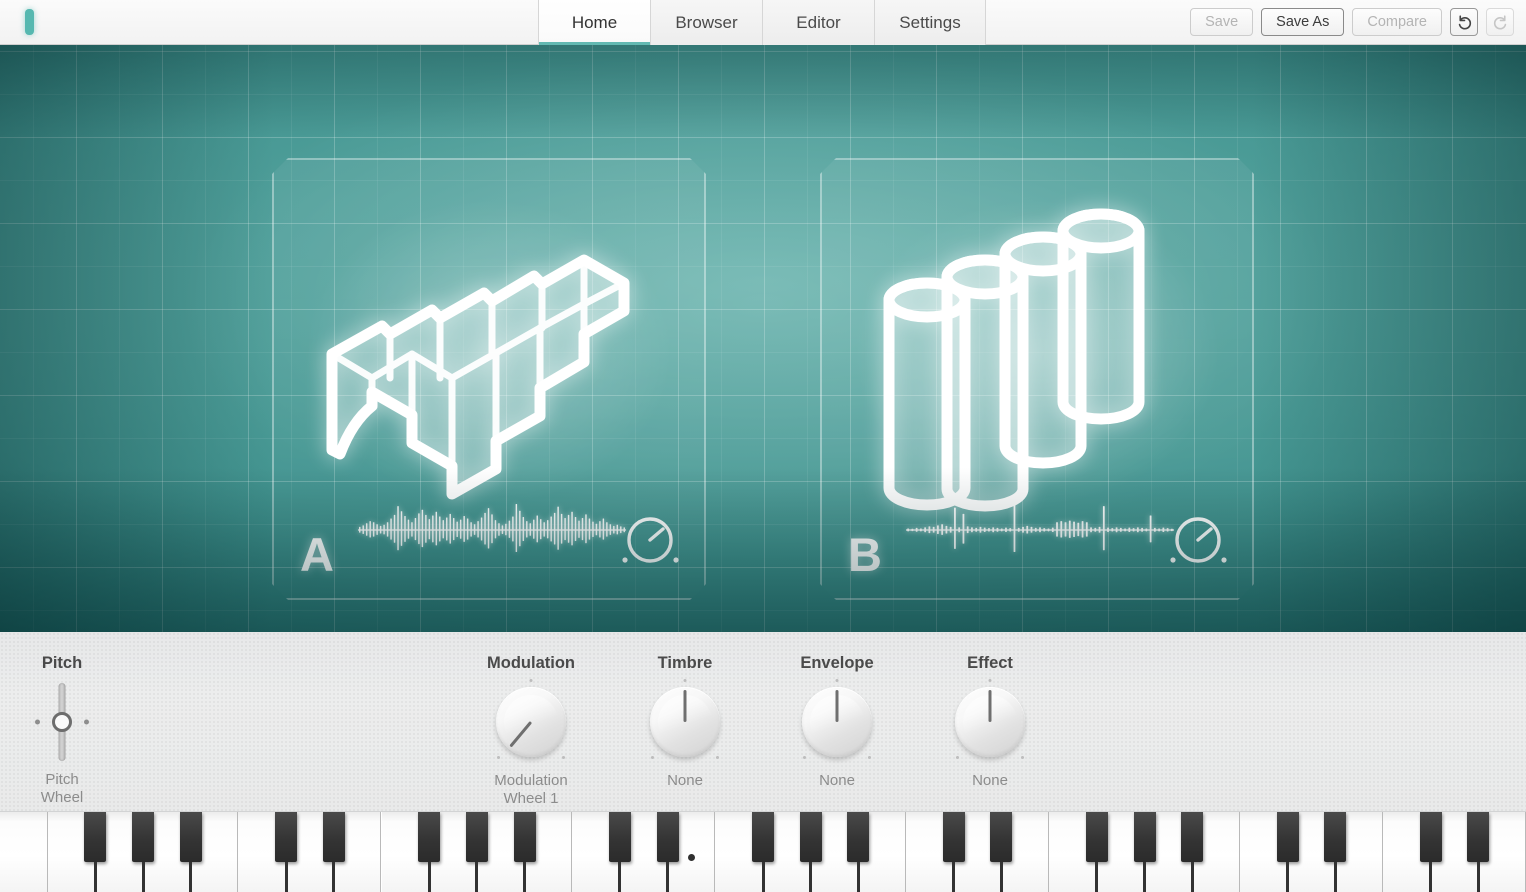 The width and height of the screenshot is (1526, 892). What do you see at coordinates (691, 857) in the screenshot?
I see `middle-c-dot` at bounding box center [691, 857].